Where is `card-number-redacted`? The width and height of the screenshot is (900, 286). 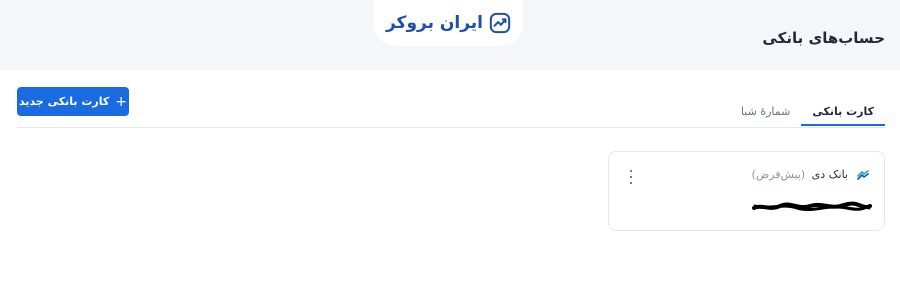
card-number-redacted is located at coordinates (812, 206).